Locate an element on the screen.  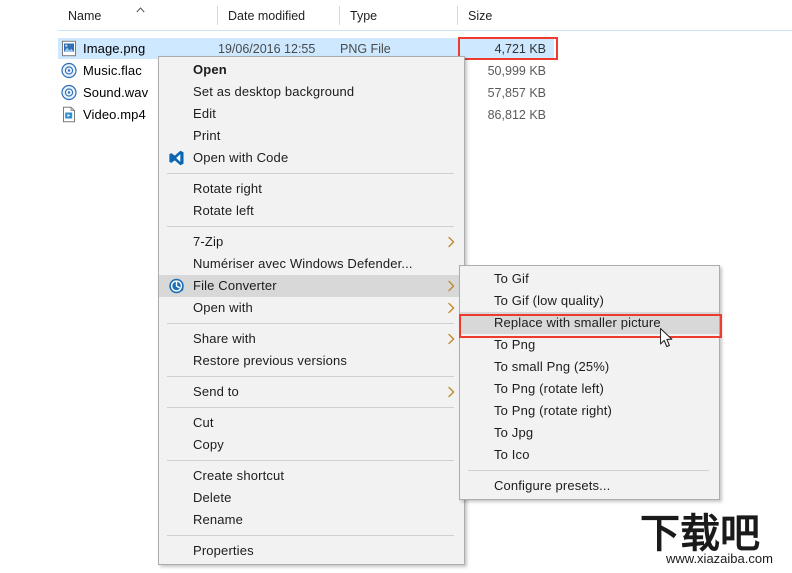
menu-item-send-to: Send to is located at coordinates (311, 392).